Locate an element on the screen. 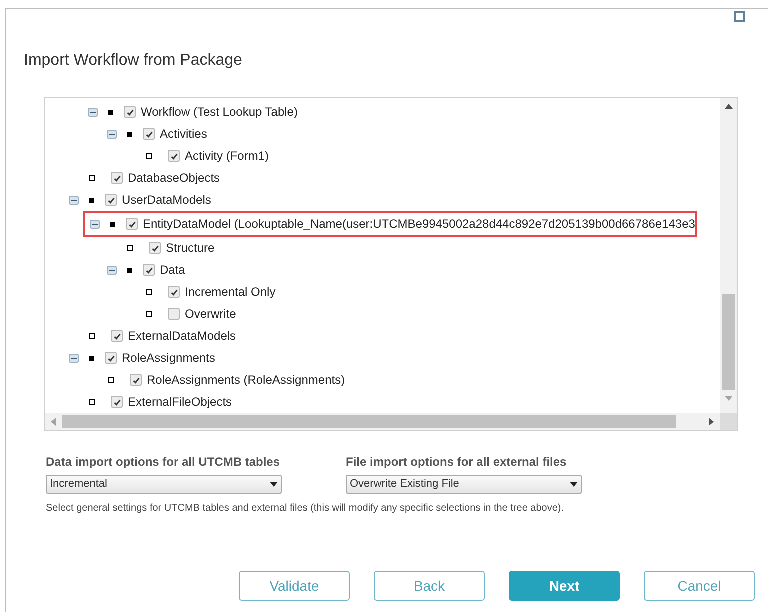 The height and width of the screenshot is (612, 768). dropdown: Incremental is located at coordinates (164, 484).